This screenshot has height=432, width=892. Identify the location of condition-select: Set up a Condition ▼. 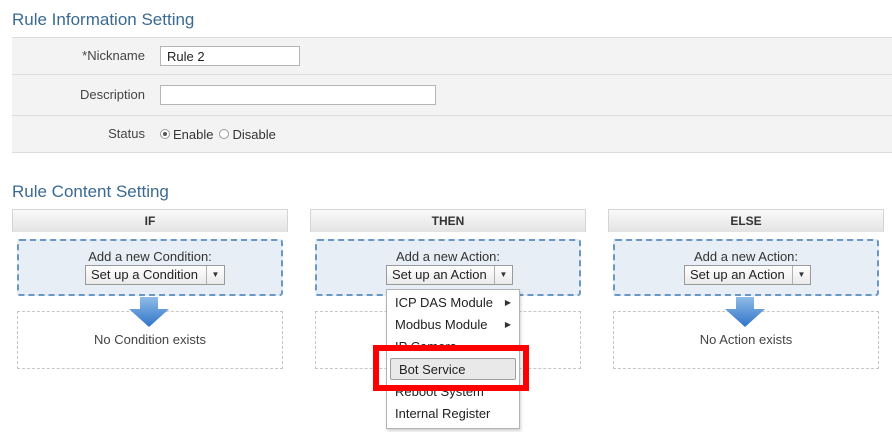
(155, 275).